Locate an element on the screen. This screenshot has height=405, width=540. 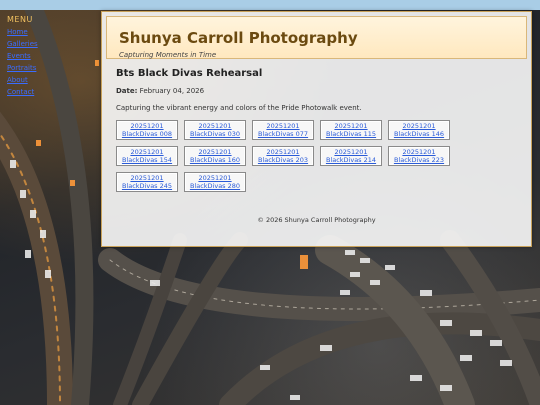
thumb-caption-line2: BlackDivas 030 is located at coordinates (215, 134).